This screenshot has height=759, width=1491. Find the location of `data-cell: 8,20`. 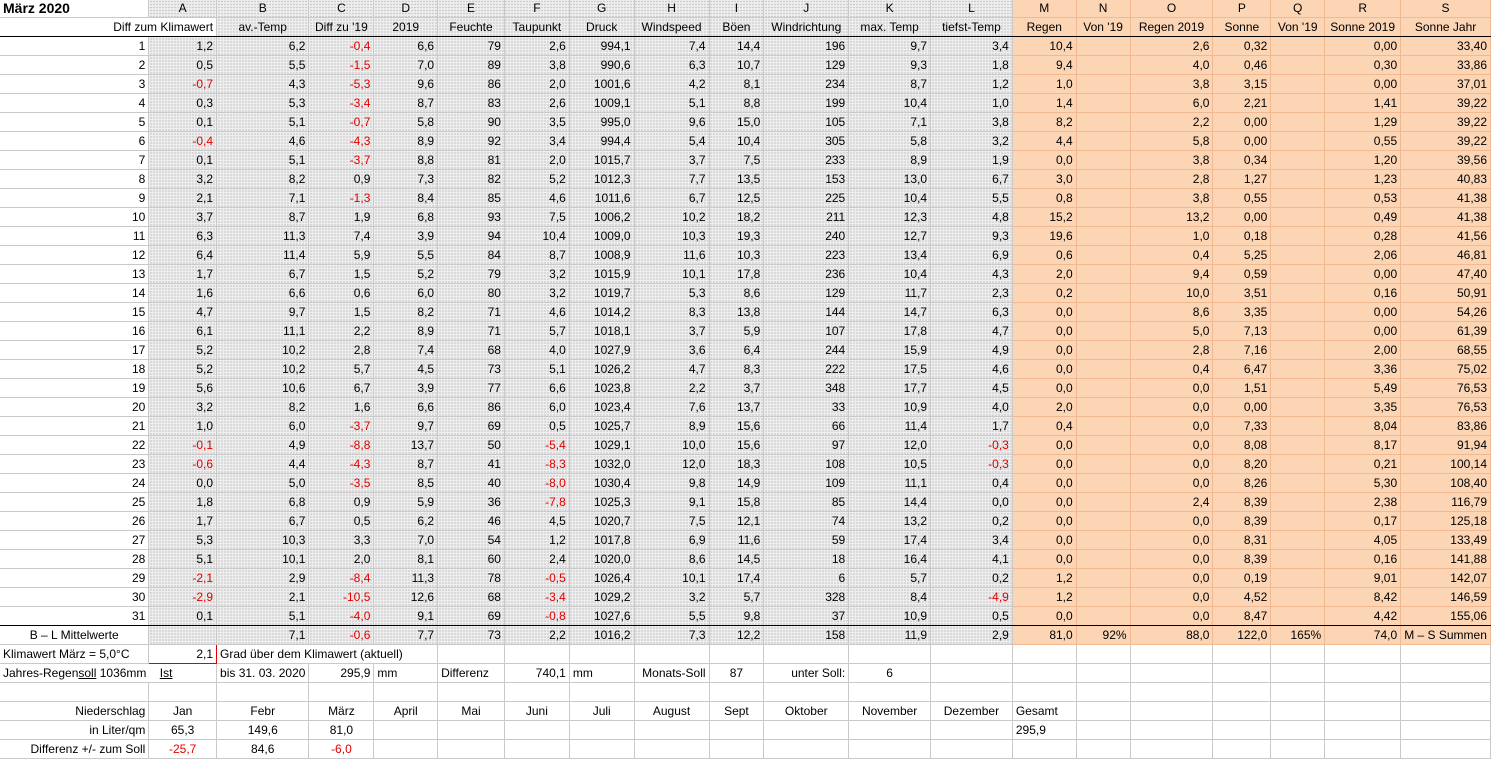

data-cell: 8,20 is located at coordinates (1242, 464).